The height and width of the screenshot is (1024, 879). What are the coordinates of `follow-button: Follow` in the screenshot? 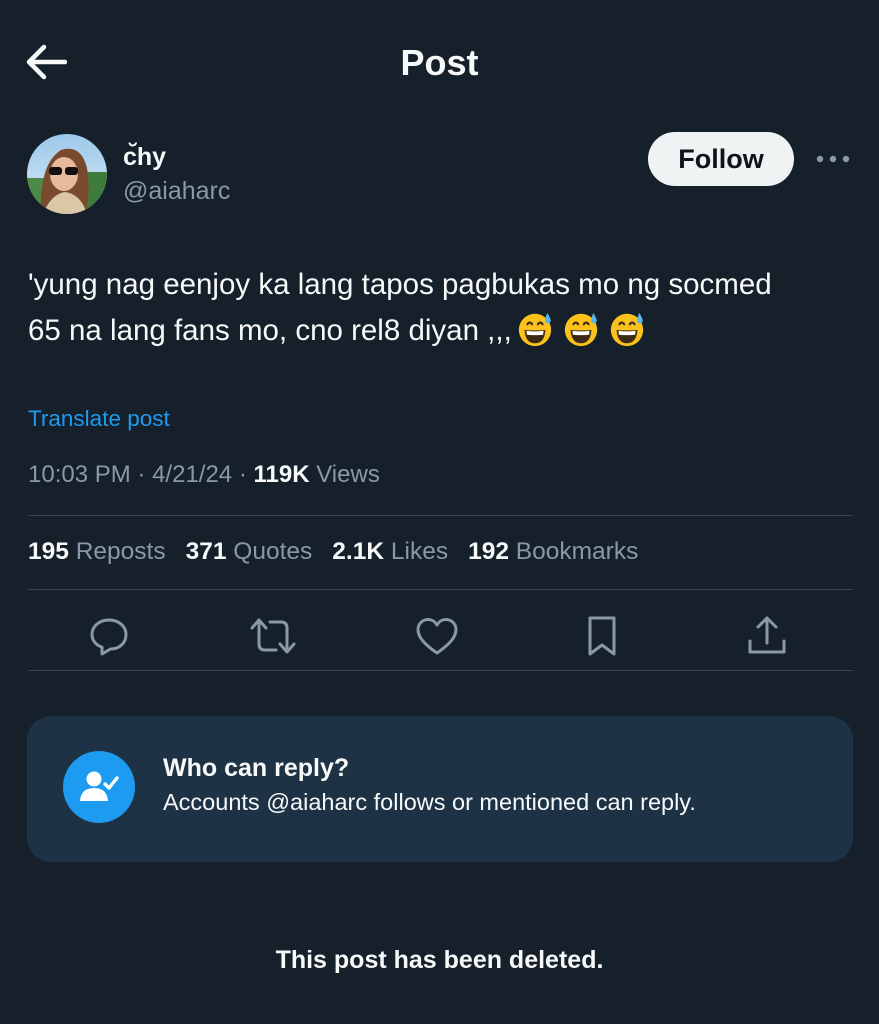 It's located at (721, 159).